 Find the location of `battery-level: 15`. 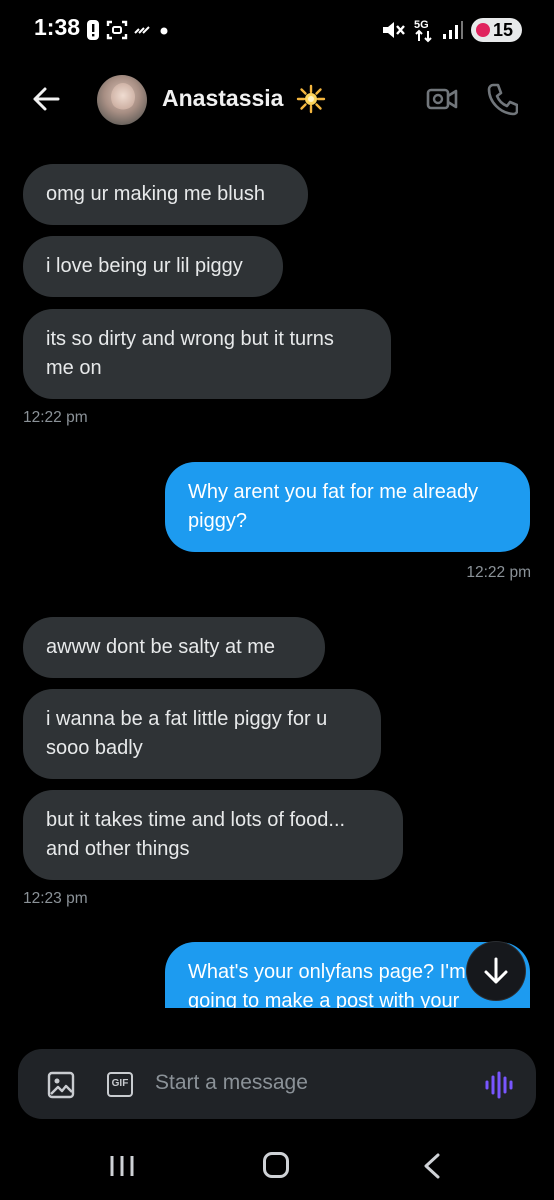

battery-level: 15 is located at coordinates (502, 29).